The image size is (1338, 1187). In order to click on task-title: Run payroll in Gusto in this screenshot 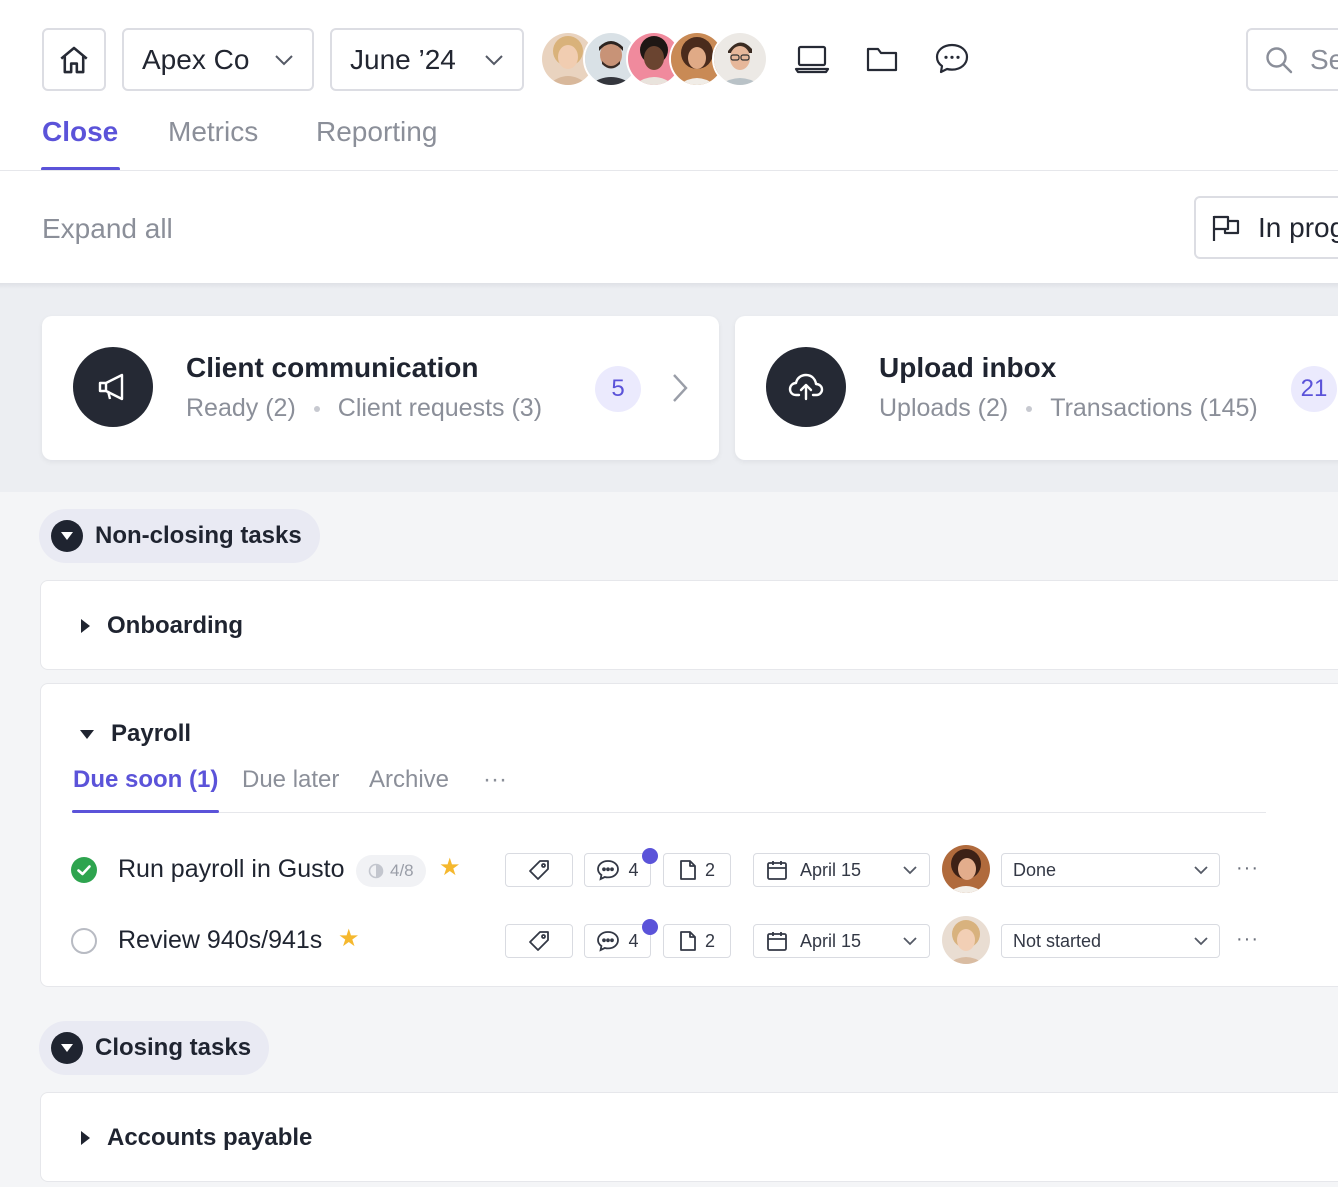, I will do `click(231, 869)`.